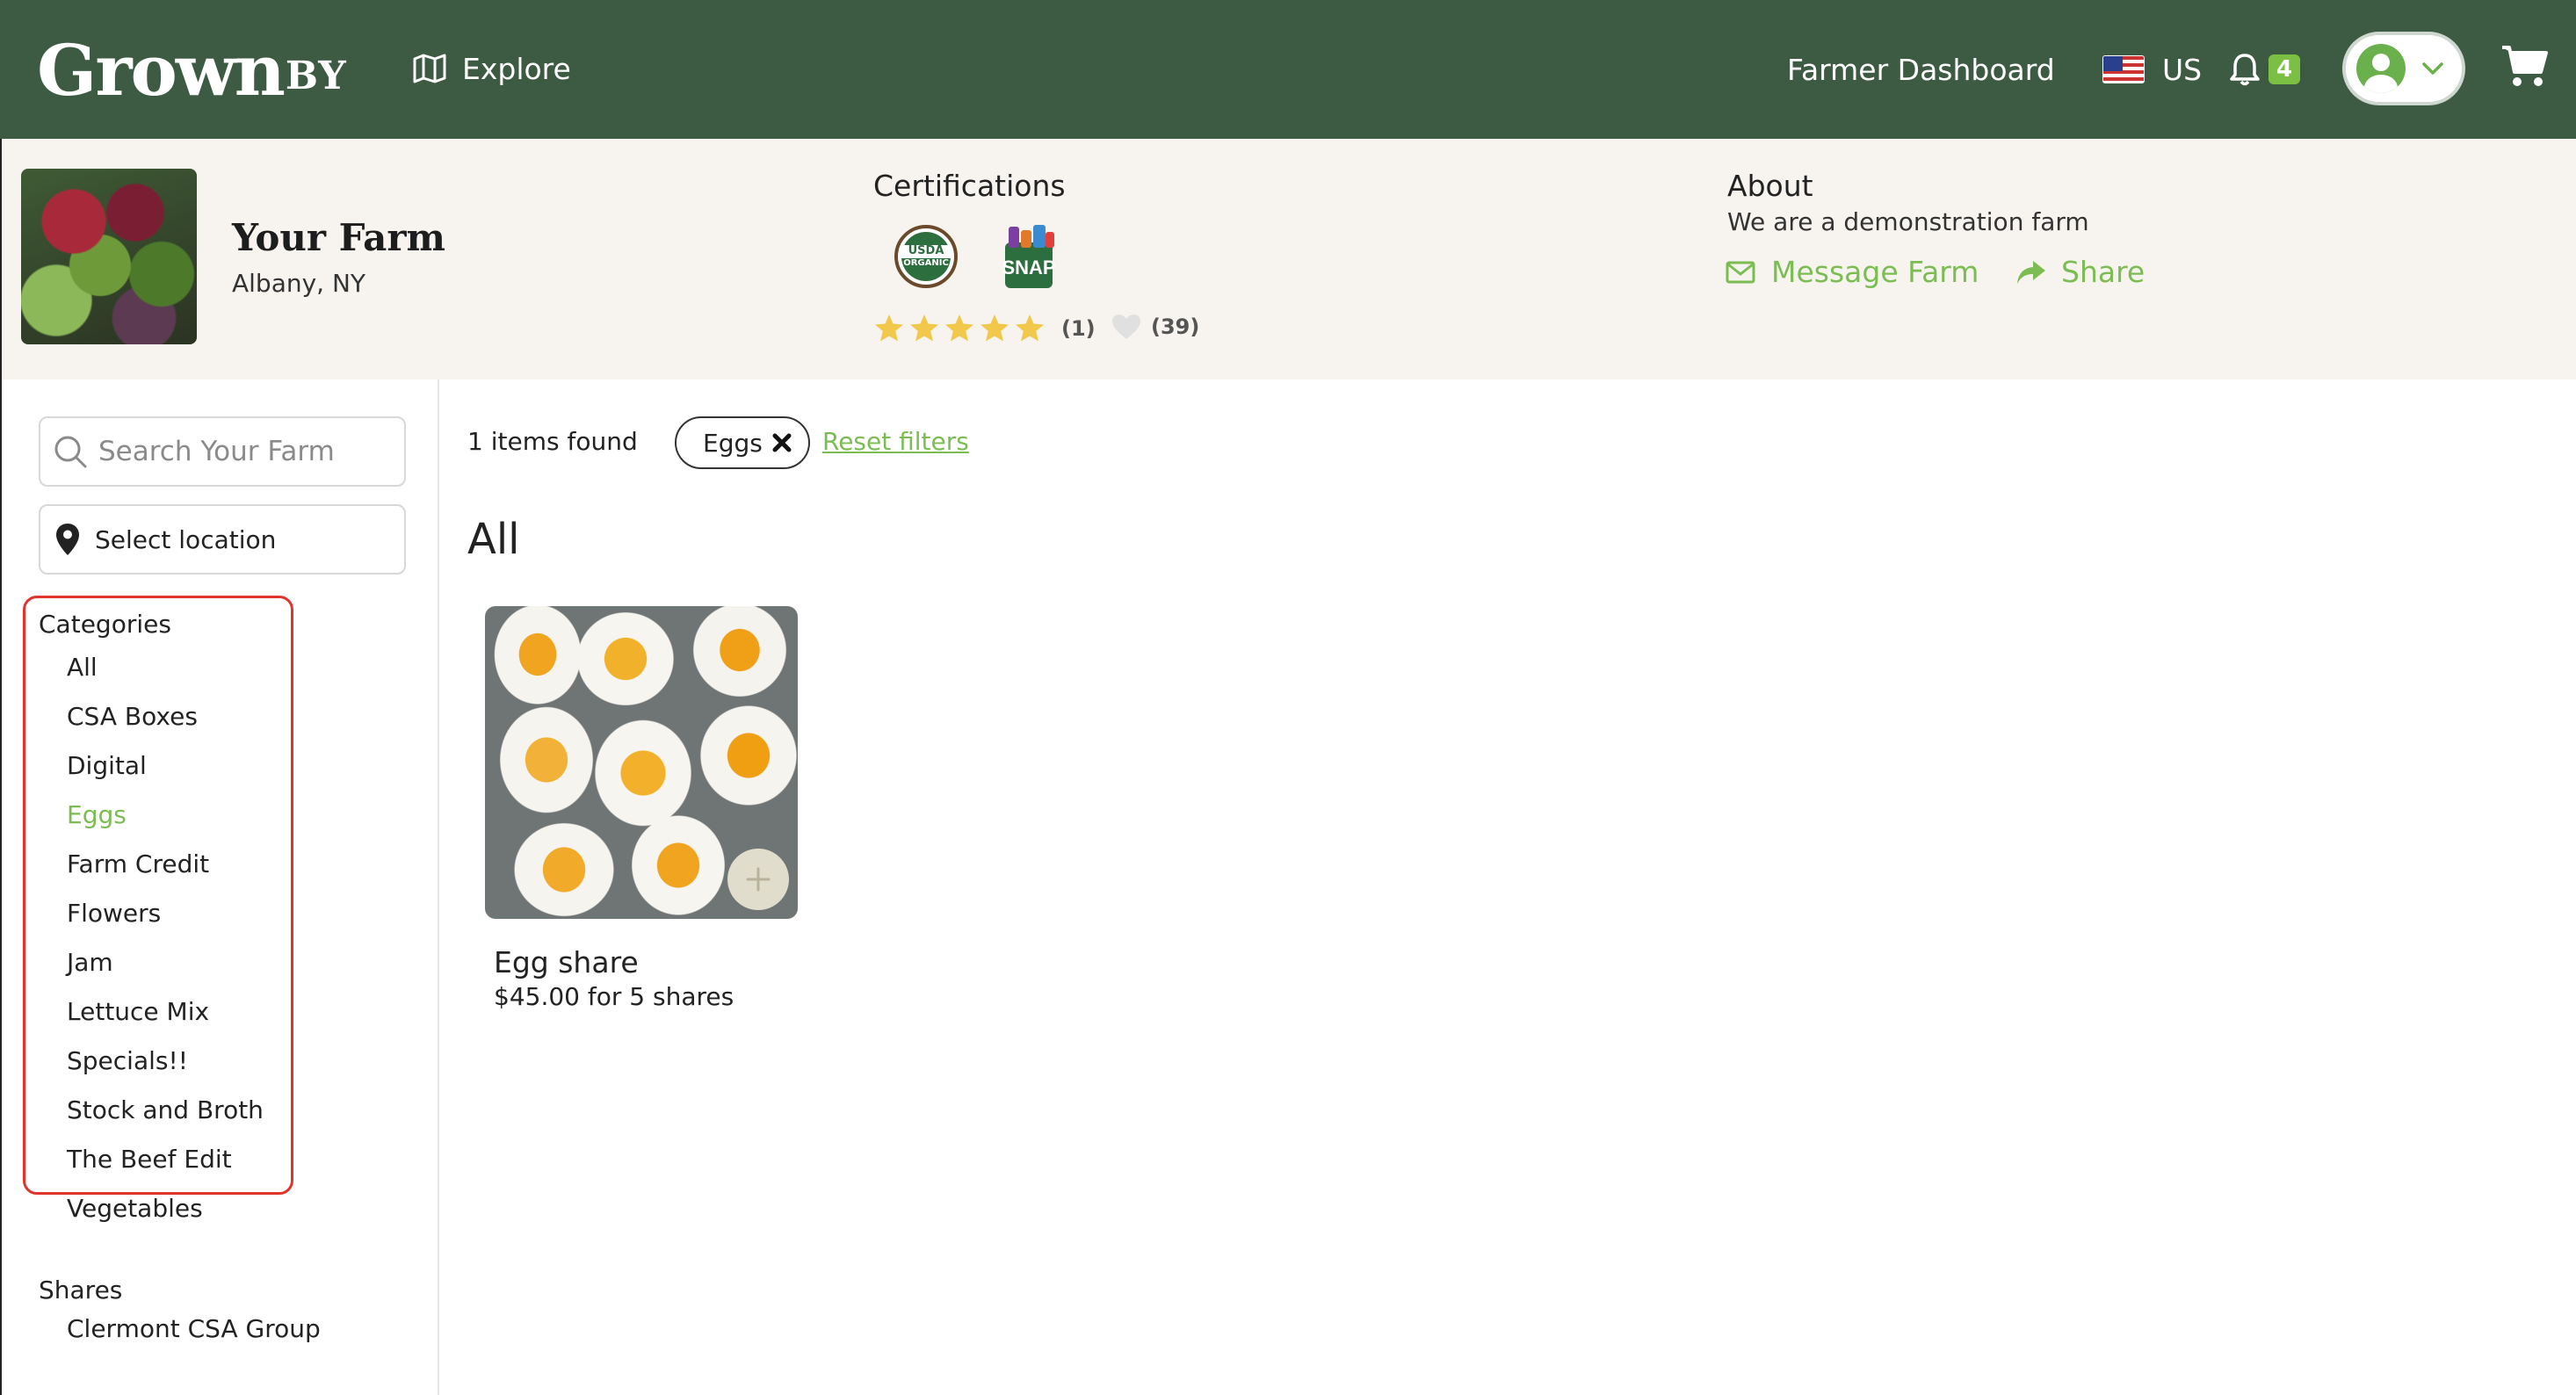 The height and width of the screenshot is (1395, 2576). I want to click on explore-link: Explore, so click(492, 68).